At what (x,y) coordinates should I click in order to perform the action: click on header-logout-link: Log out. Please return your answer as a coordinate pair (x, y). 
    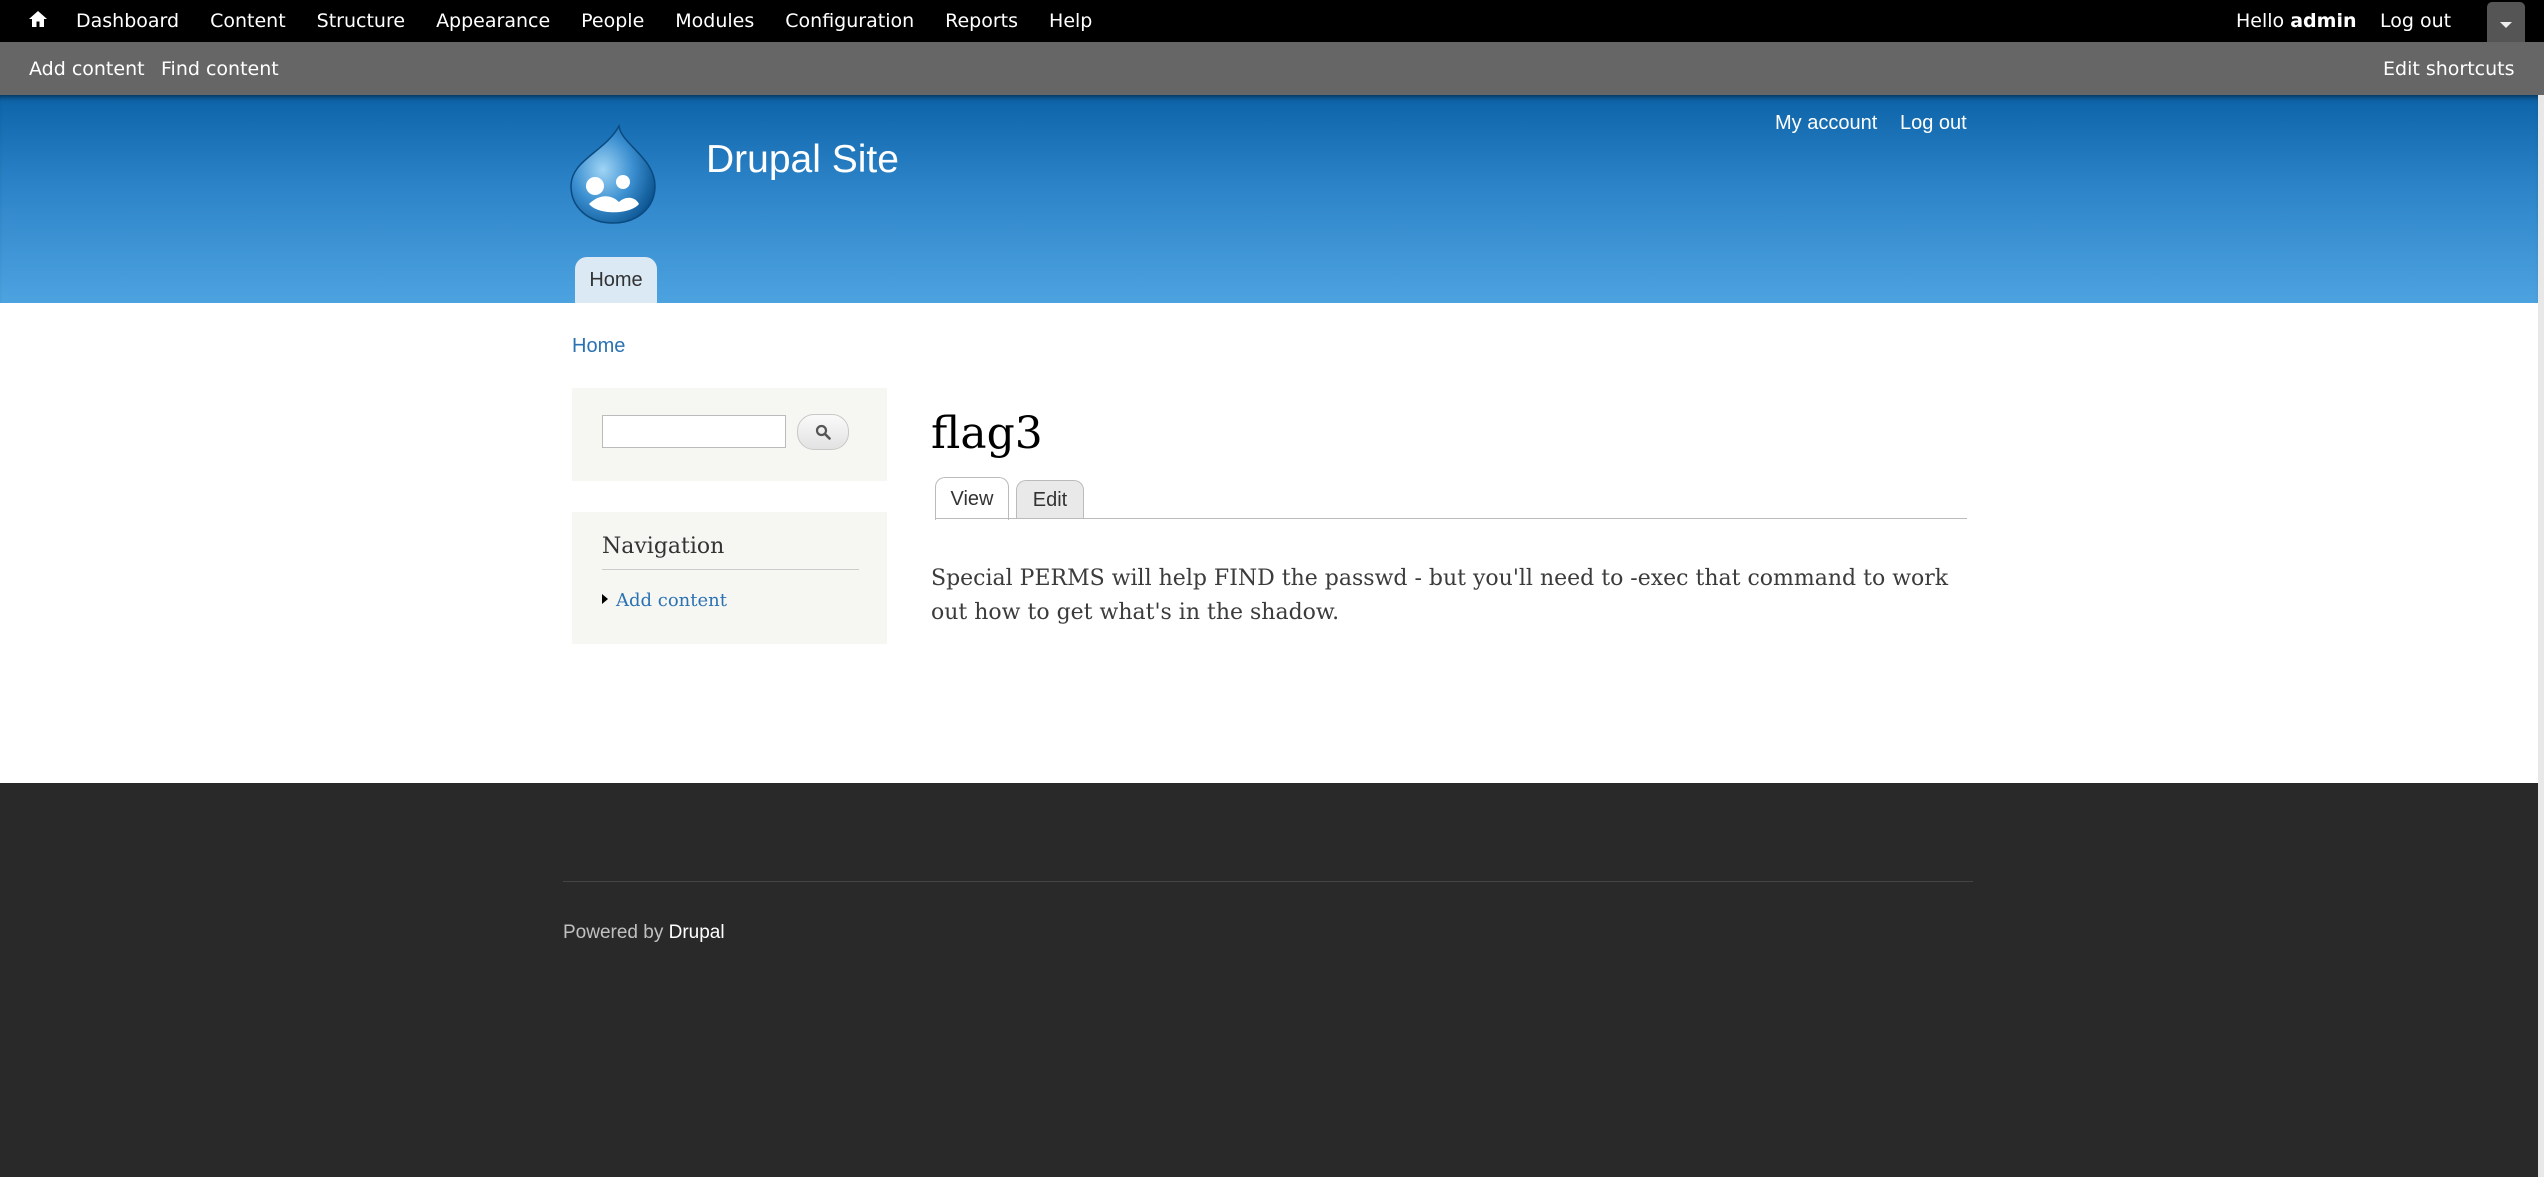
    Looking at the image, I should click on (1933, 123).